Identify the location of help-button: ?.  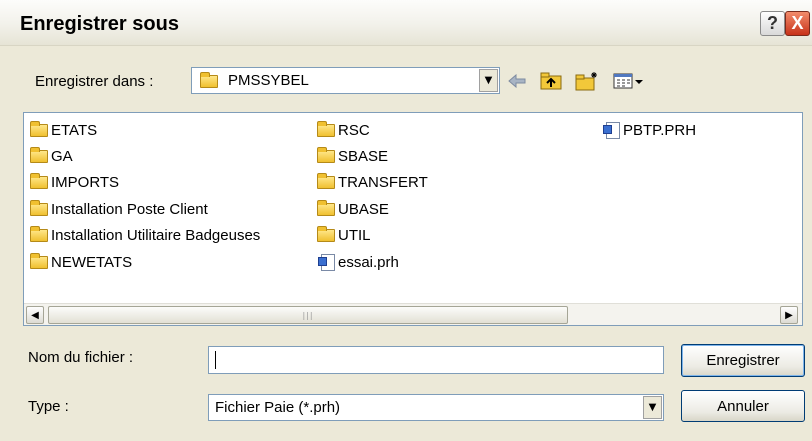
(772, 23).